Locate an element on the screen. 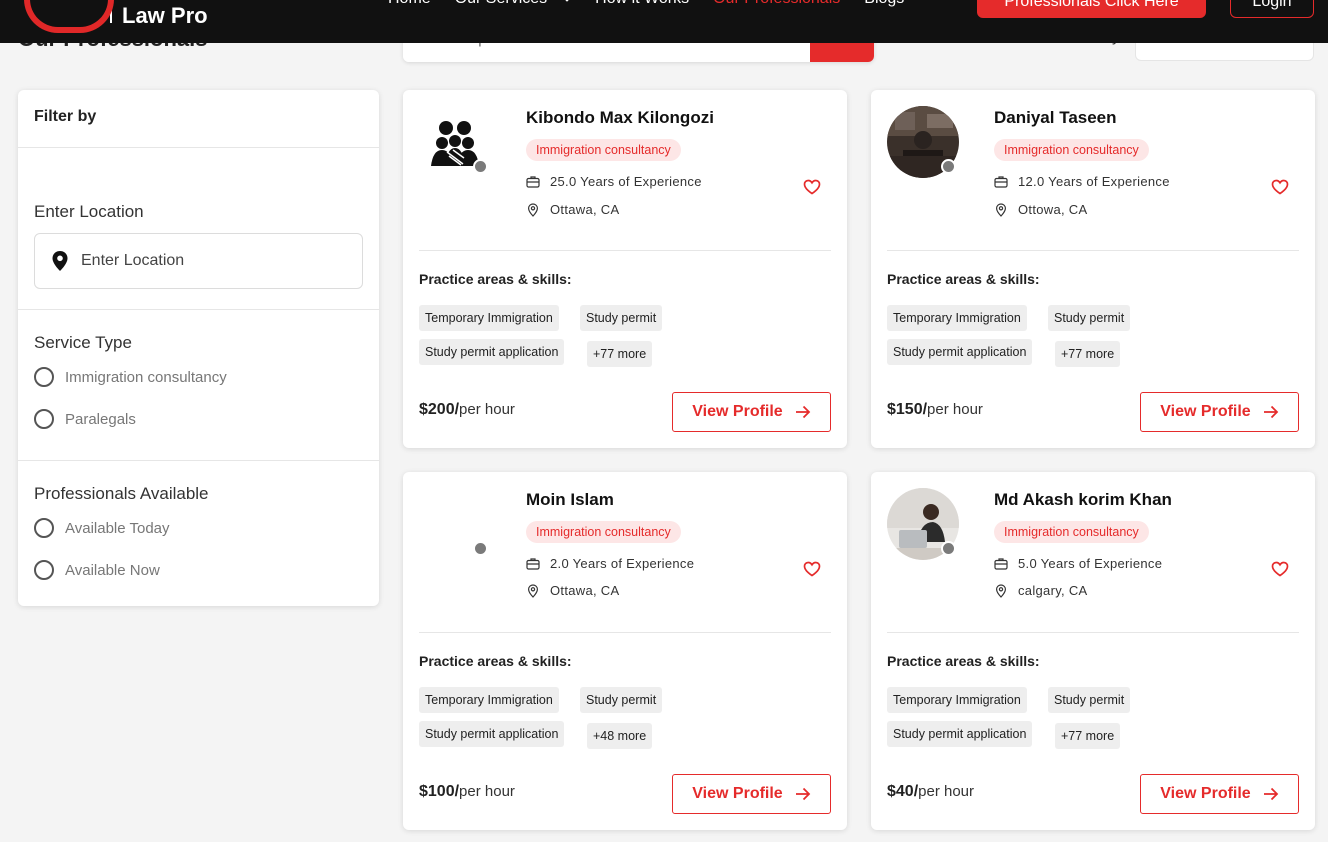 The image size is (1328, 842). experience-row: 5.0 Years of Experience is located at coordinates (1078, 563).